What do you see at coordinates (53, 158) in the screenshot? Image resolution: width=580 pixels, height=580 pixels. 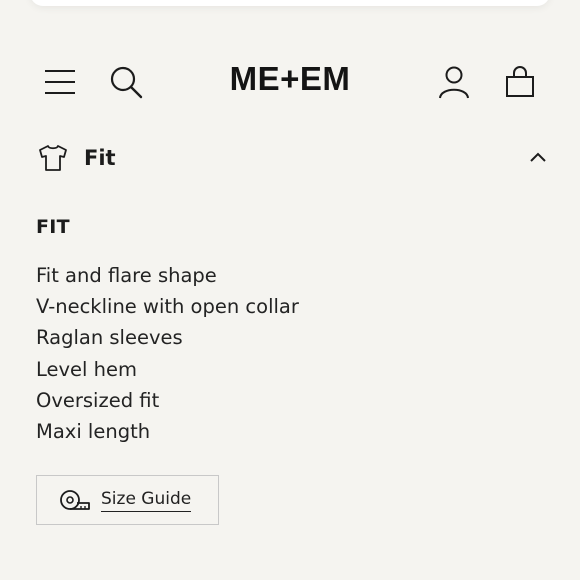 I see `t-shirt-icon` at bounding box center [53, 158].